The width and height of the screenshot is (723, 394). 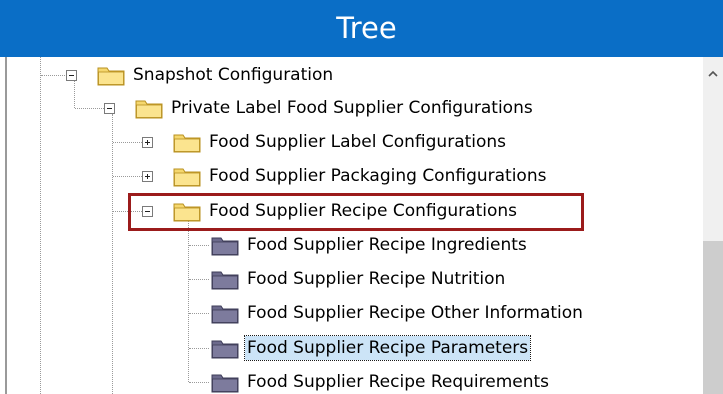 I want to click on panel-title: Tree, so click(x=366, y=28).